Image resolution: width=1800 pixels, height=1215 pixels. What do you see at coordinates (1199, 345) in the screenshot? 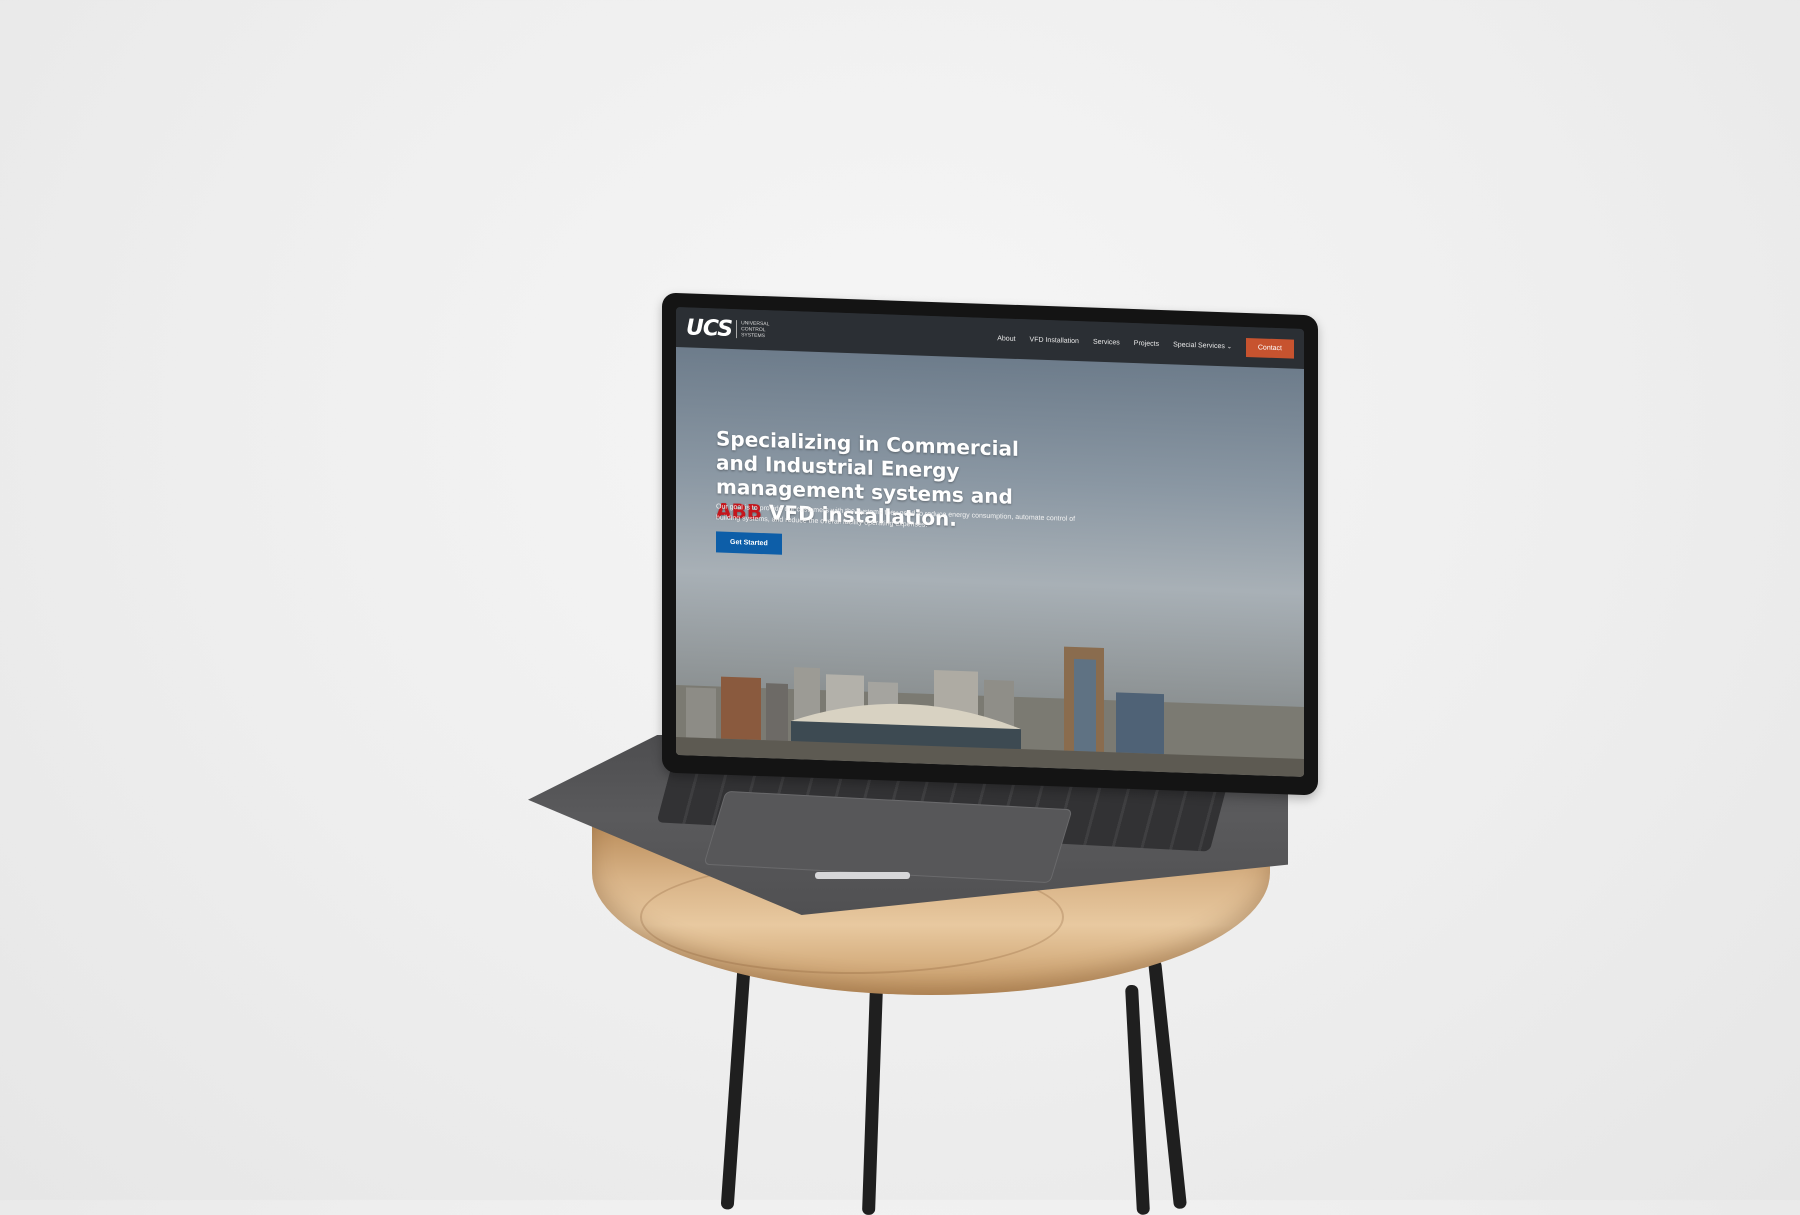
I see `nav-special-services-label: Special Services` at bounding box center [1199, 345].